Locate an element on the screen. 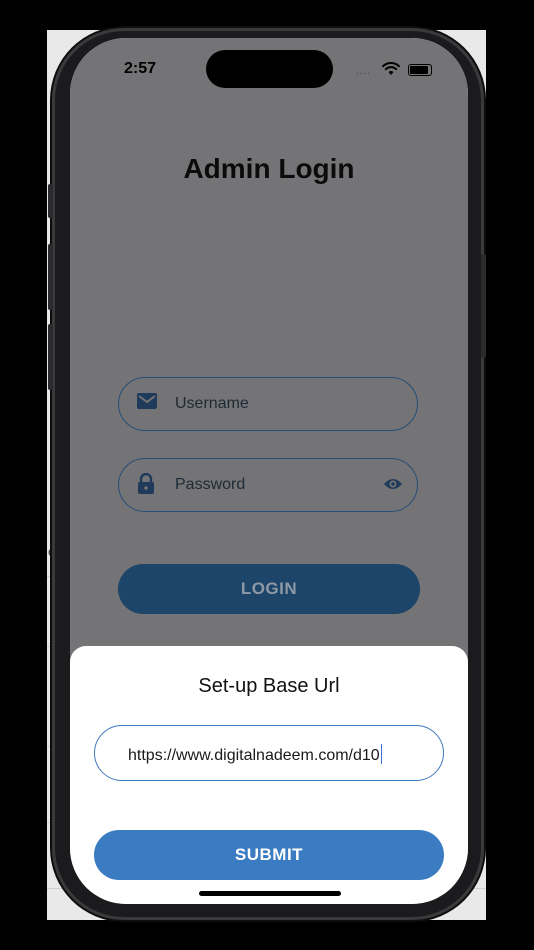 The height and width of the screenshot is (950, 534). page-title: Admin Login is located at coordinates (269, 168).